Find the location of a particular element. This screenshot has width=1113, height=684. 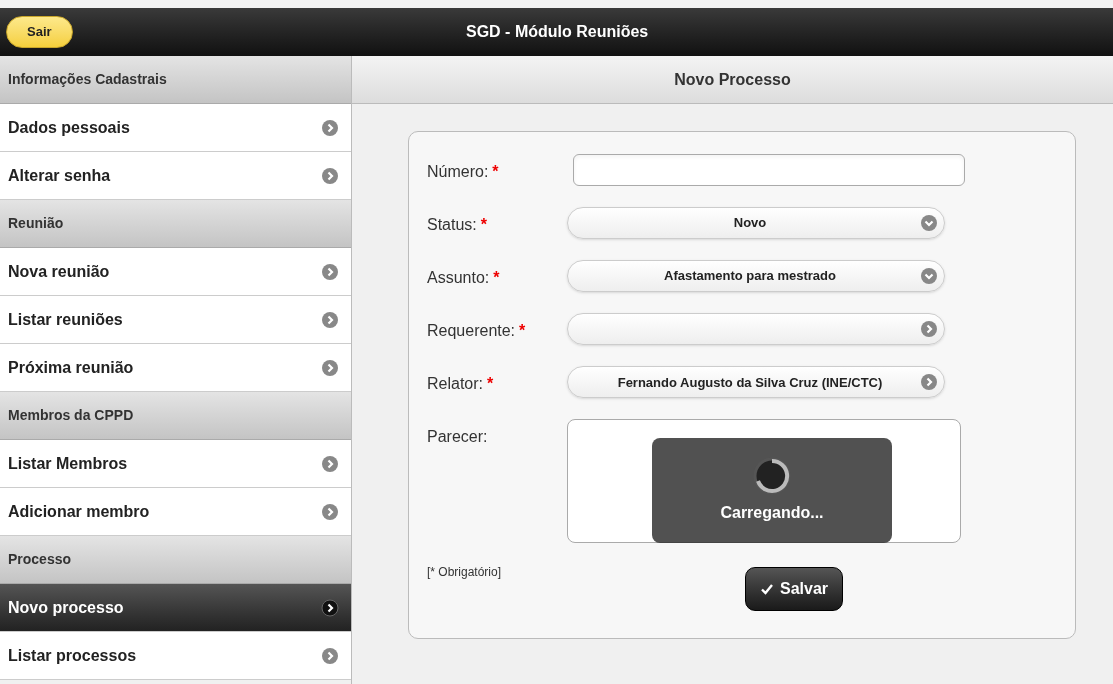

select-value: Afastamento para mestrado is located at coordinates (750, 276).